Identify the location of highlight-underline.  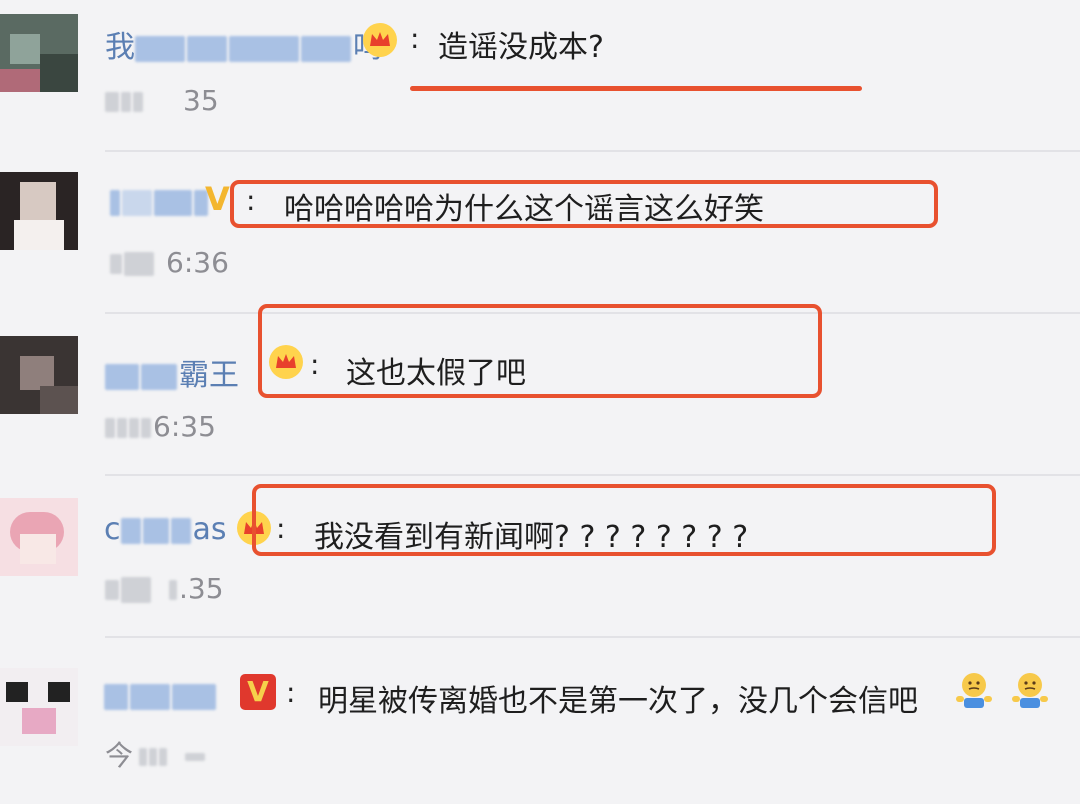
(636, 88).